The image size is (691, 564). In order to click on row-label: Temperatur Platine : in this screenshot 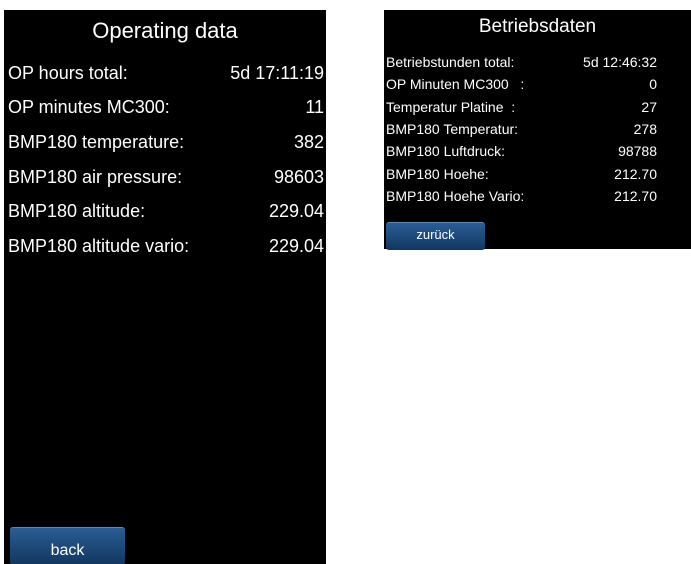, I will do `click(451, 106)`.